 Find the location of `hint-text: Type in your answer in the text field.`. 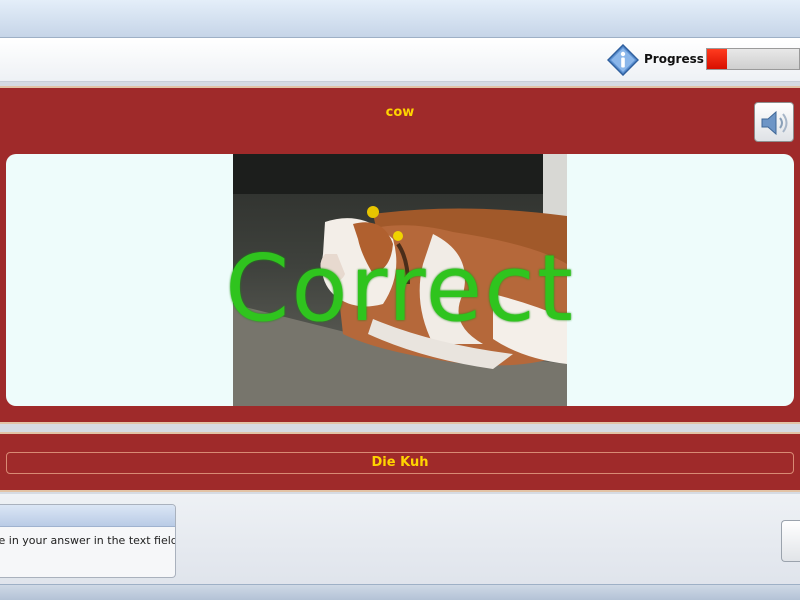

hint-text: Type in your answer in the text field. is located at coordinates (87, 540).